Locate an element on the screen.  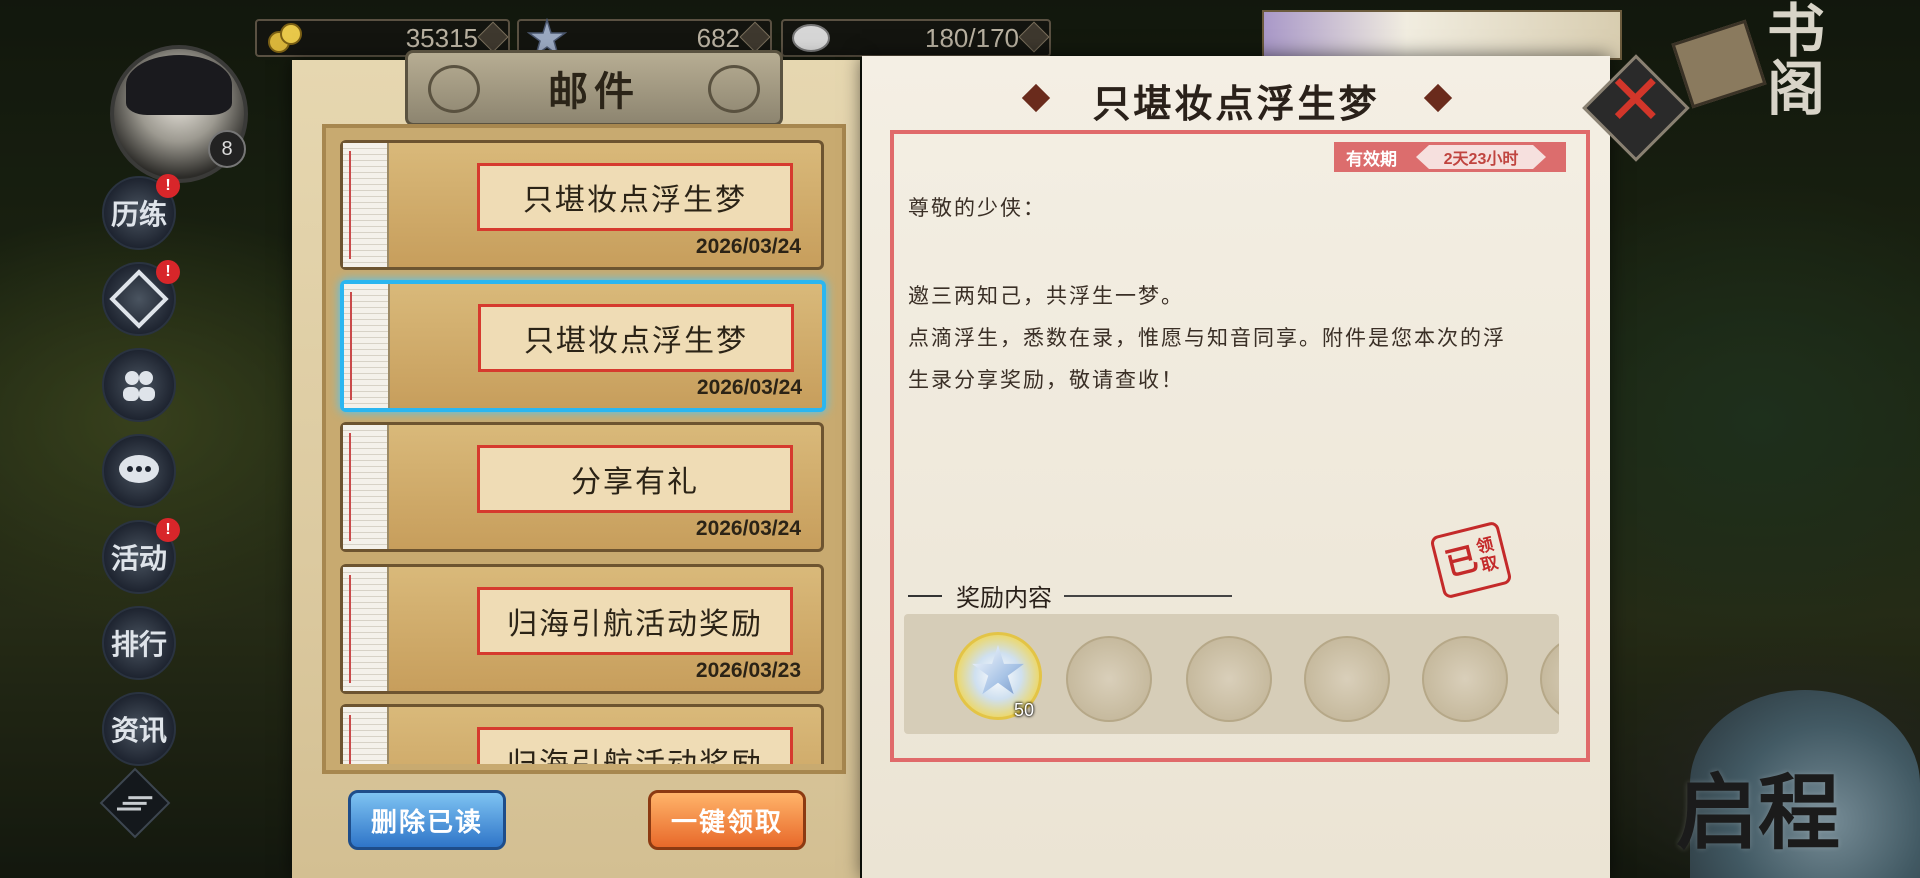
side-menu-events-label: 活动 is located at coordinates (138, 558).